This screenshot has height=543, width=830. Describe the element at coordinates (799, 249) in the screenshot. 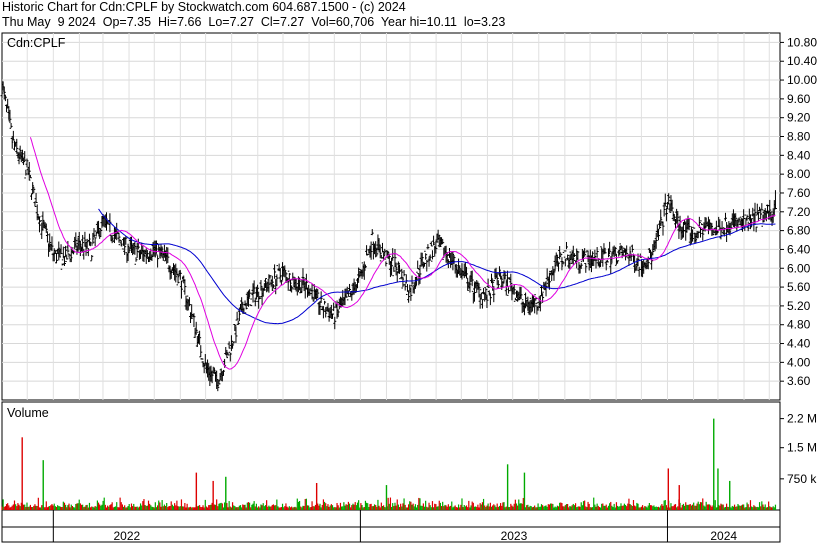

I see `y-tick-label: 6.40` at that location.